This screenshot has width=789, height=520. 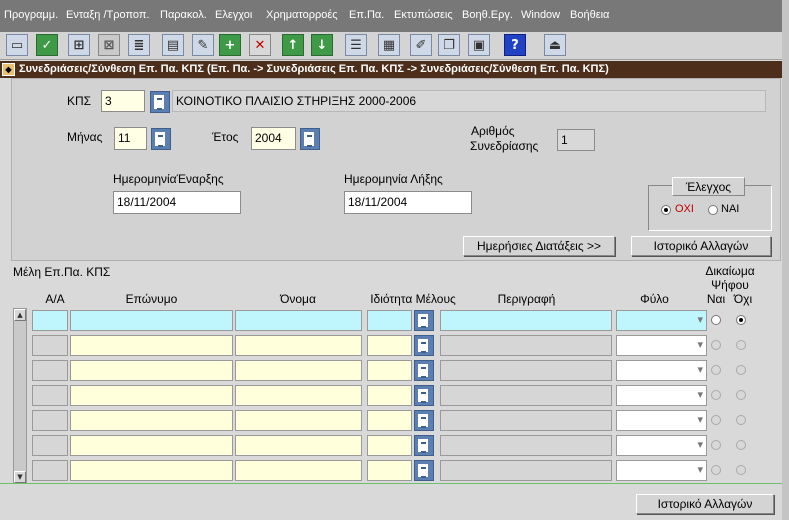 What do you see at coordinates (705, 504) in the screenshot?
I see `history-button-bottom: Ιστορικό Αλλαγών` at bounding box center [705, 504].